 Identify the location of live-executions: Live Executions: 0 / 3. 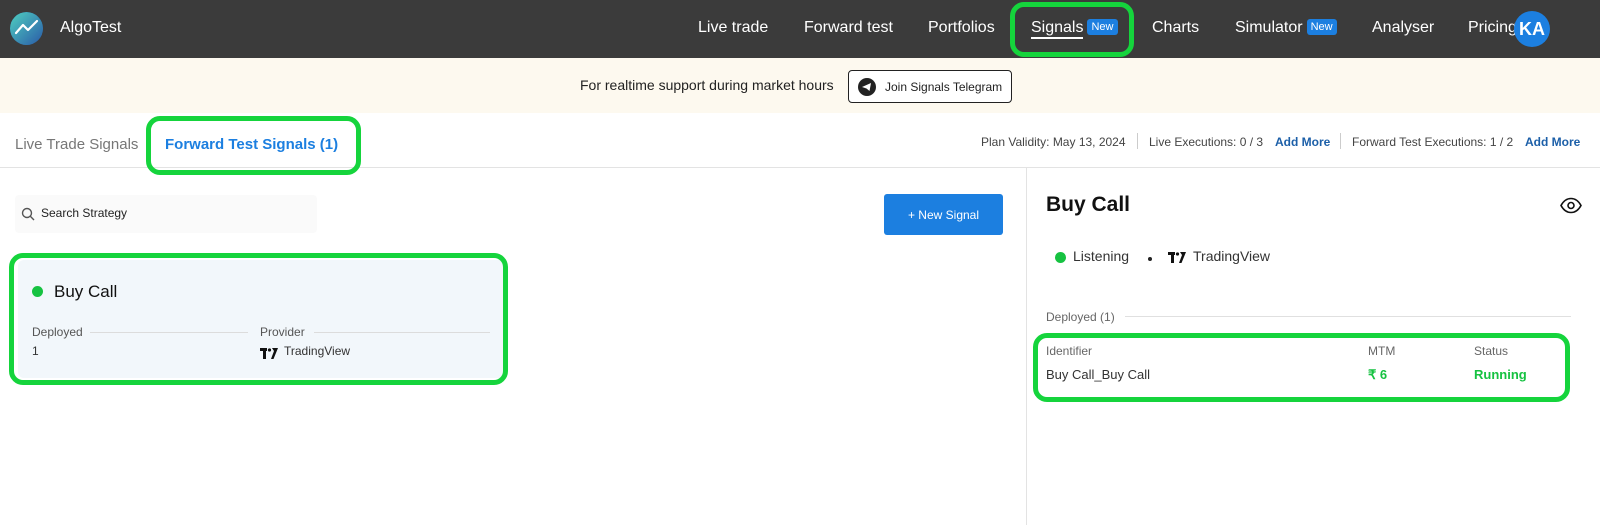
(1206, 142).